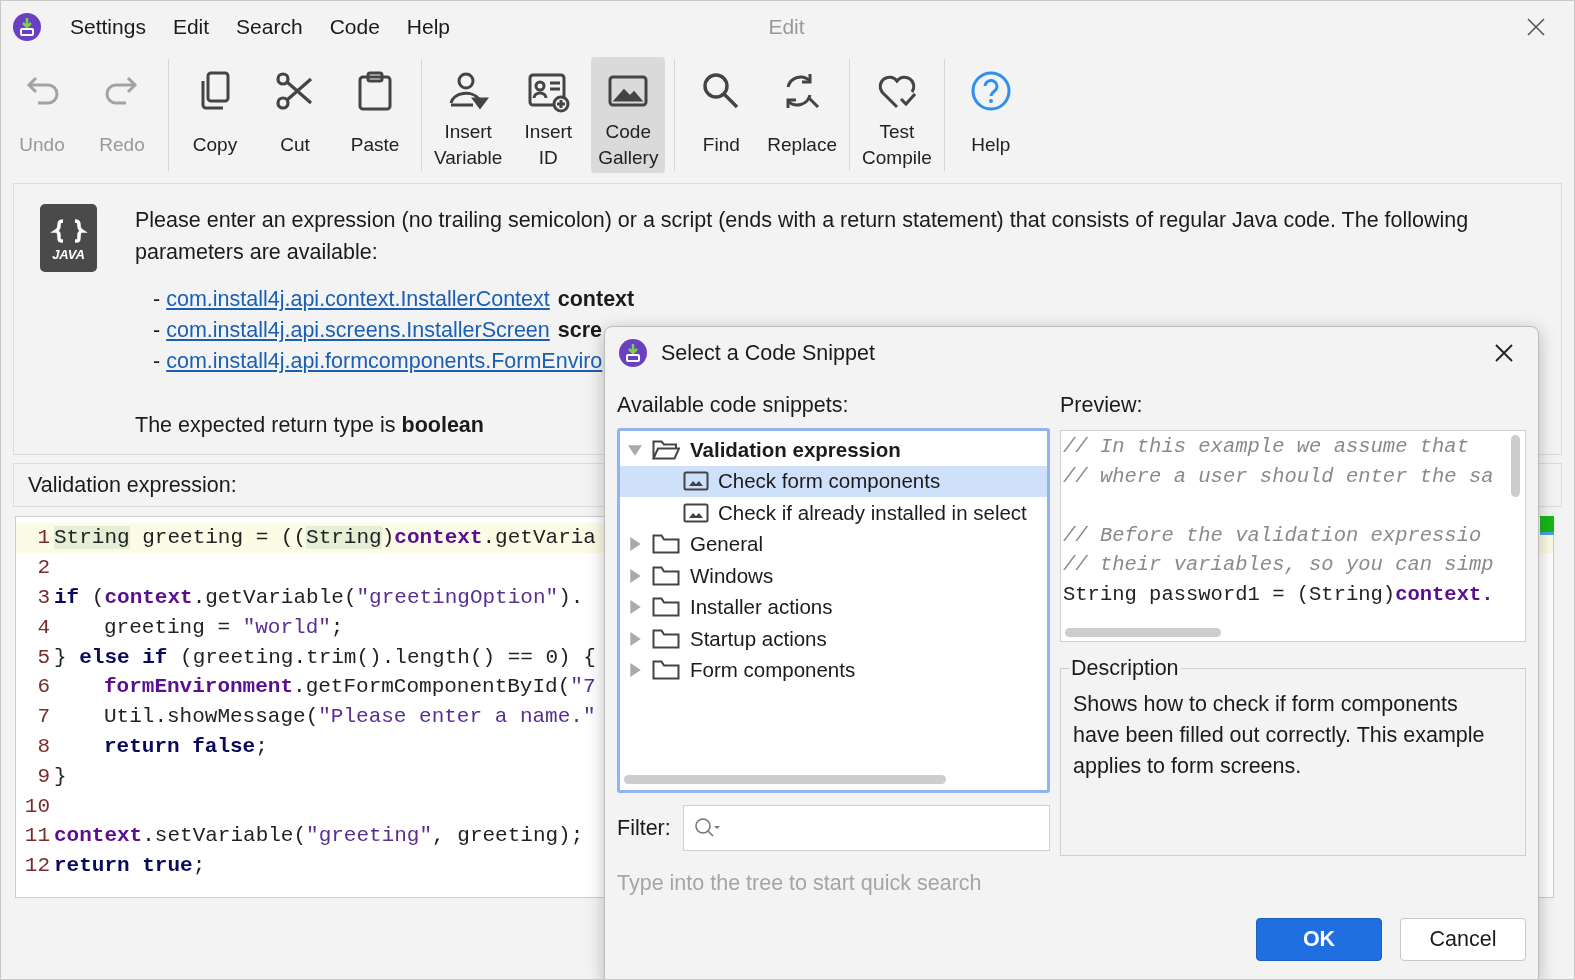 The height and width of the screenshot is (980, 1575). Describe the element at coordinates (43, 538) in the screenshot. I see `line-number: 1` at that location.